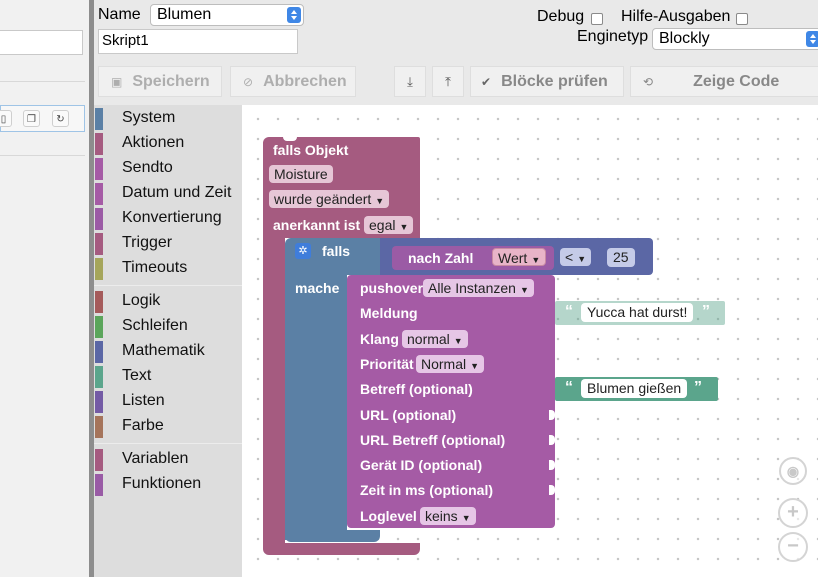 The image size is (818, 577). Describe the element at coordinates (301, 174) in the screenshot. I see `object-id-field: Moisture` at that location.